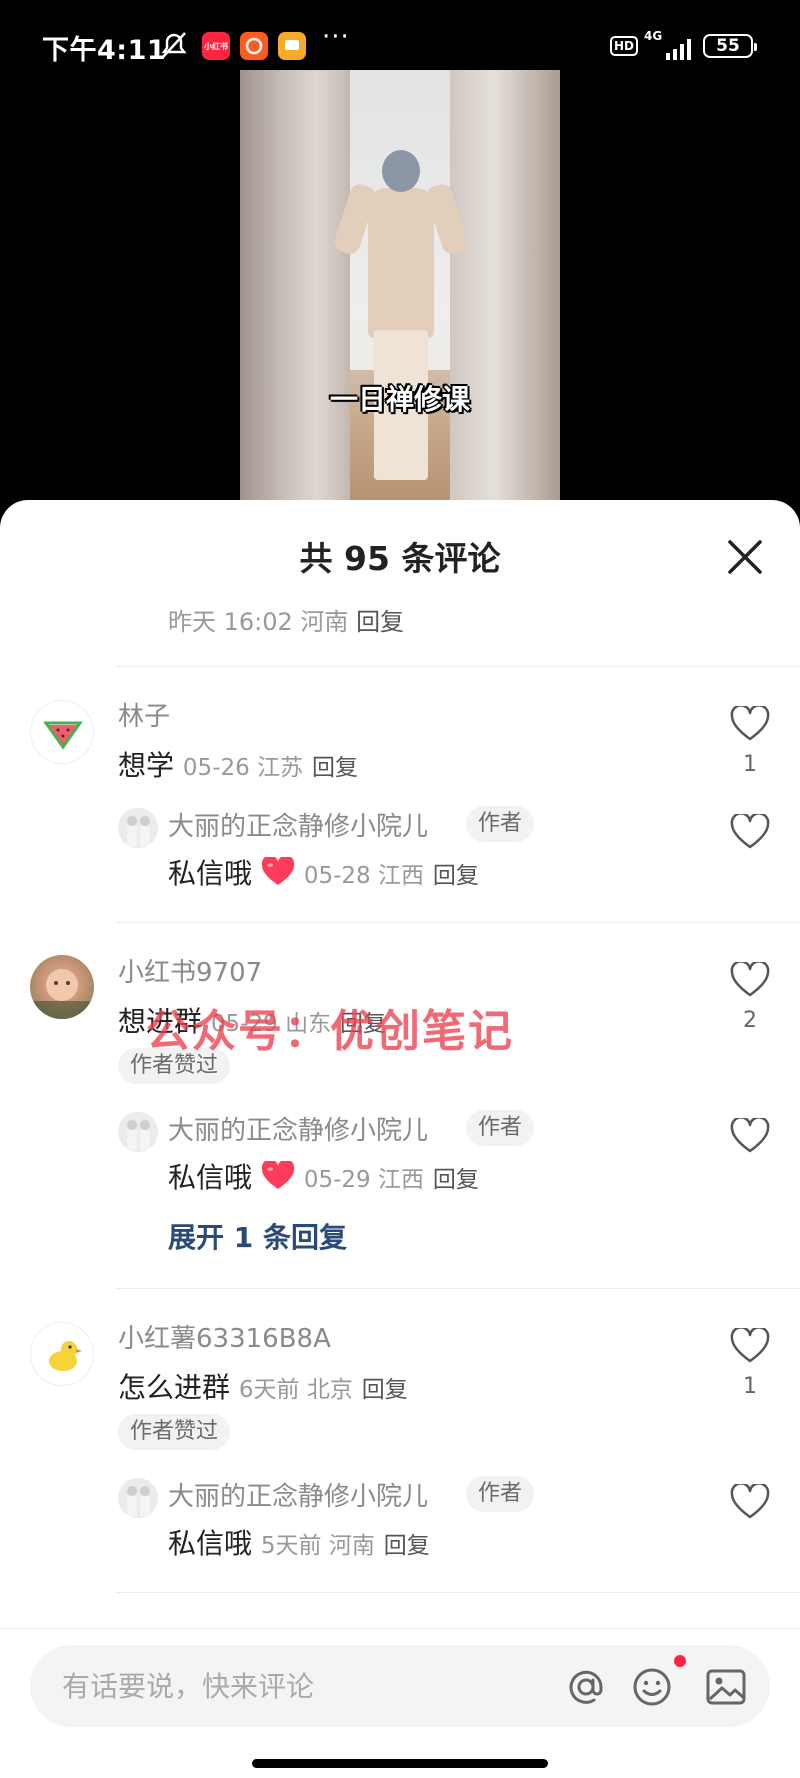 This screenshot has width=800, height=1778. What do you see at coordinates (586, 1687) in the screenshot?
I see `at-icon` at bounding box center [586, 1687].